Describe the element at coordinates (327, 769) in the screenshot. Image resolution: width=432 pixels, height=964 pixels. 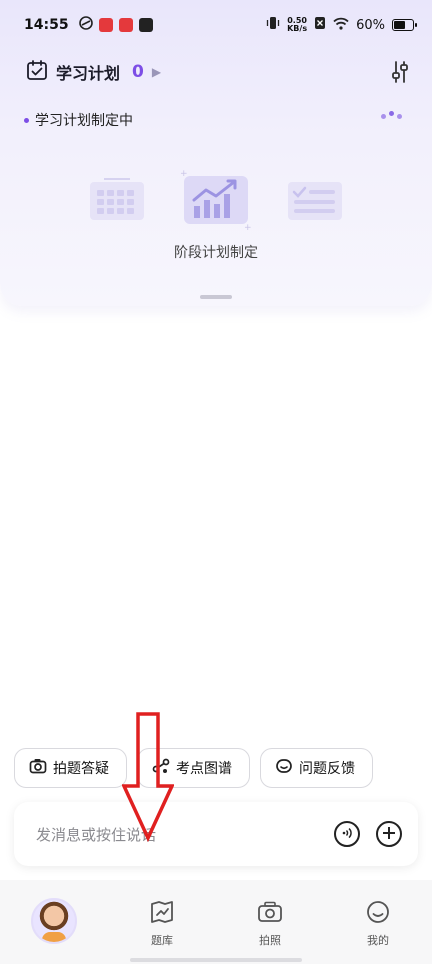
I see `chip-label: 问题反馈` at that location.